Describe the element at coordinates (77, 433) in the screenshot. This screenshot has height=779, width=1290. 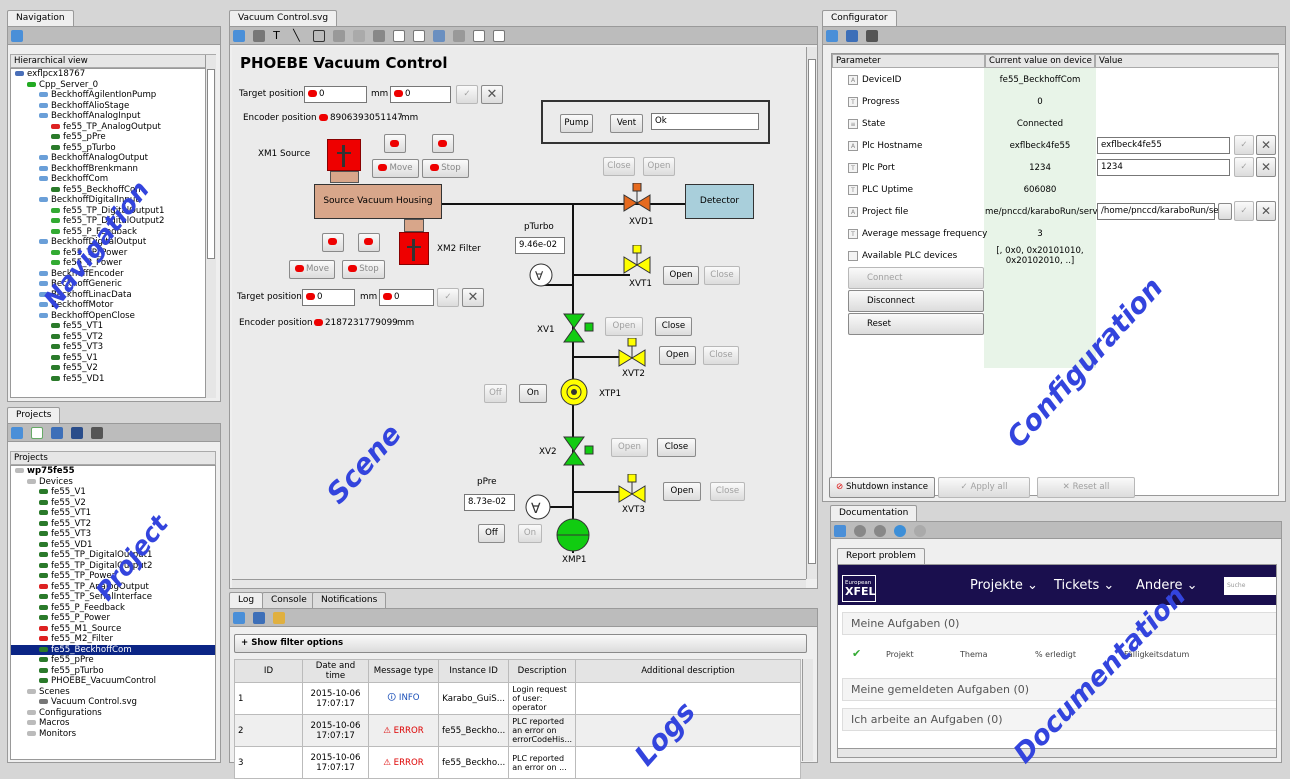
I see `save-as-icon` at that location.